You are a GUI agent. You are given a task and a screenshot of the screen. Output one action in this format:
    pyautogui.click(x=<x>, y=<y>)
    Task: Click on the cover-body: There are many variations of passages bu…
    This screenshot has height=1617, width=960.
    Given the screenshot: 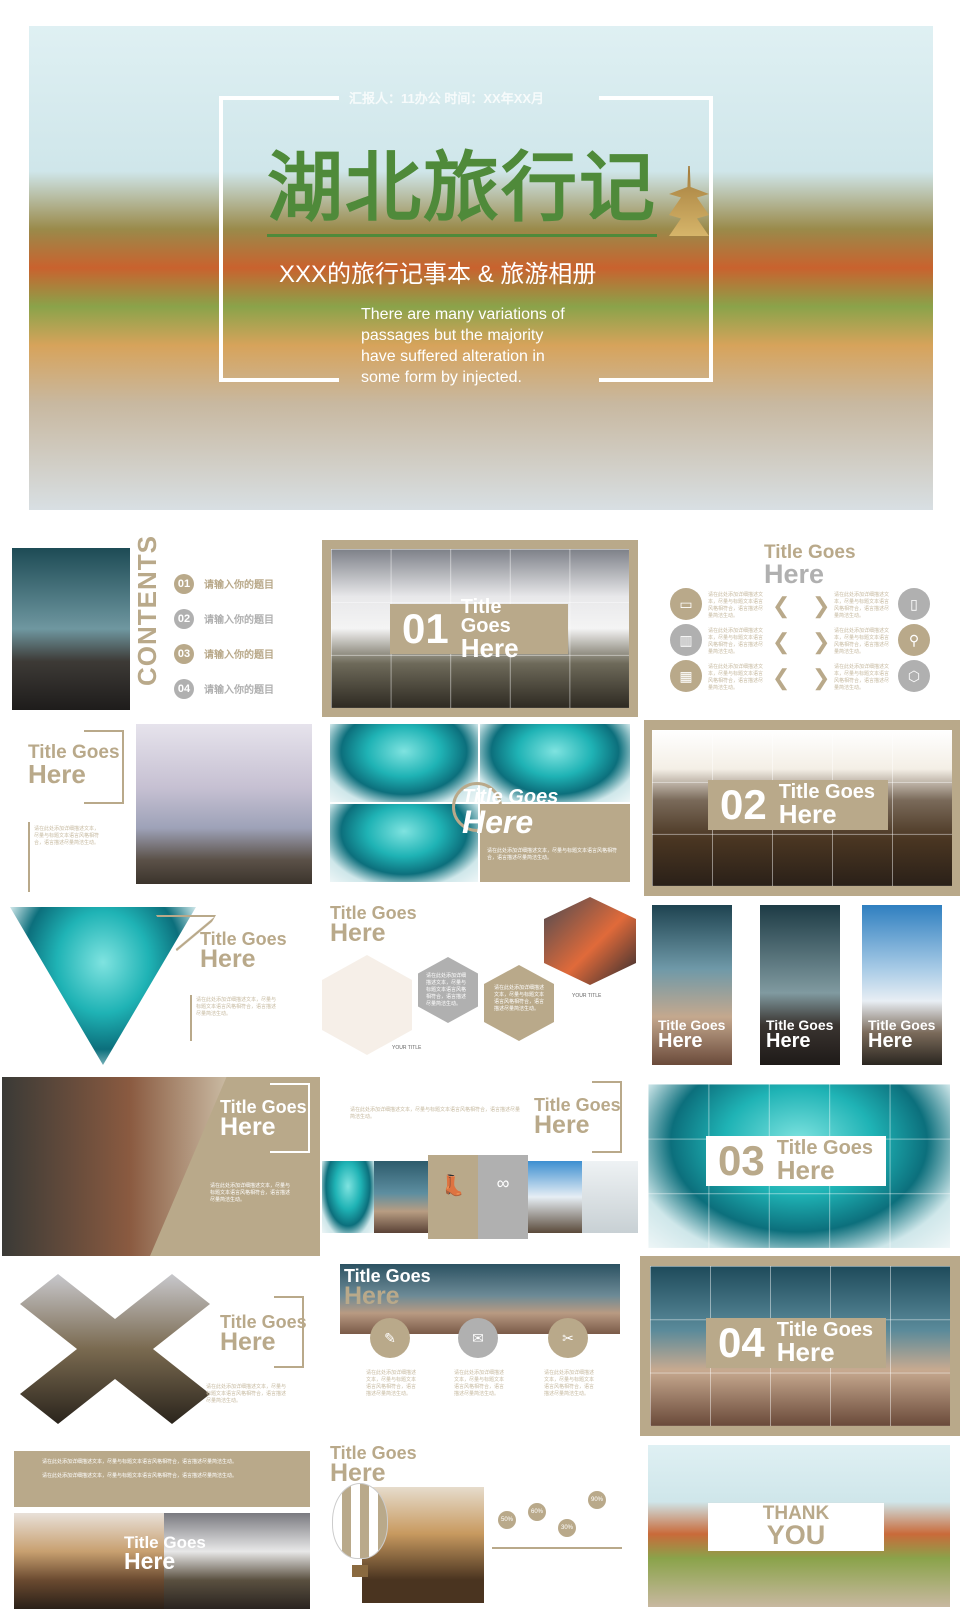 What is the action you would take?
    pyautogui.click(x=463, y=346)
    